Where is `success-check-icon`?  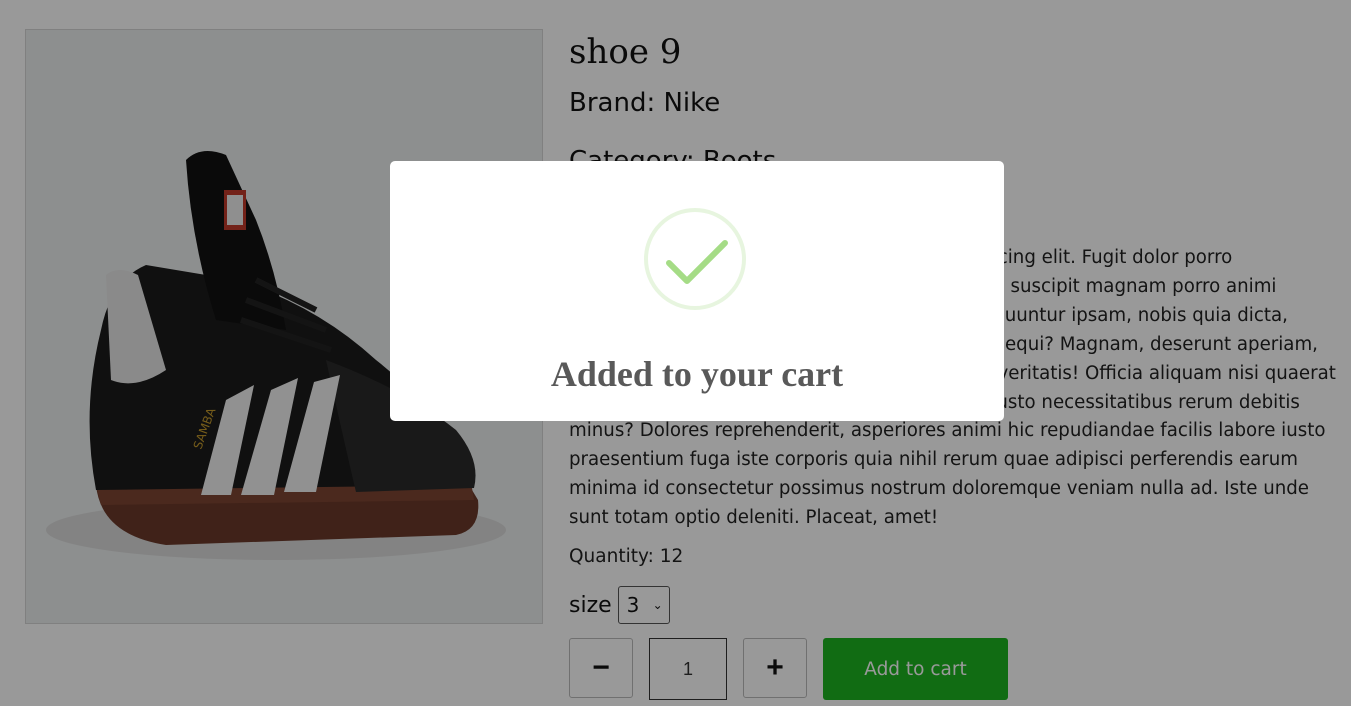 success-check-icon is located at coordinates (695, 259).